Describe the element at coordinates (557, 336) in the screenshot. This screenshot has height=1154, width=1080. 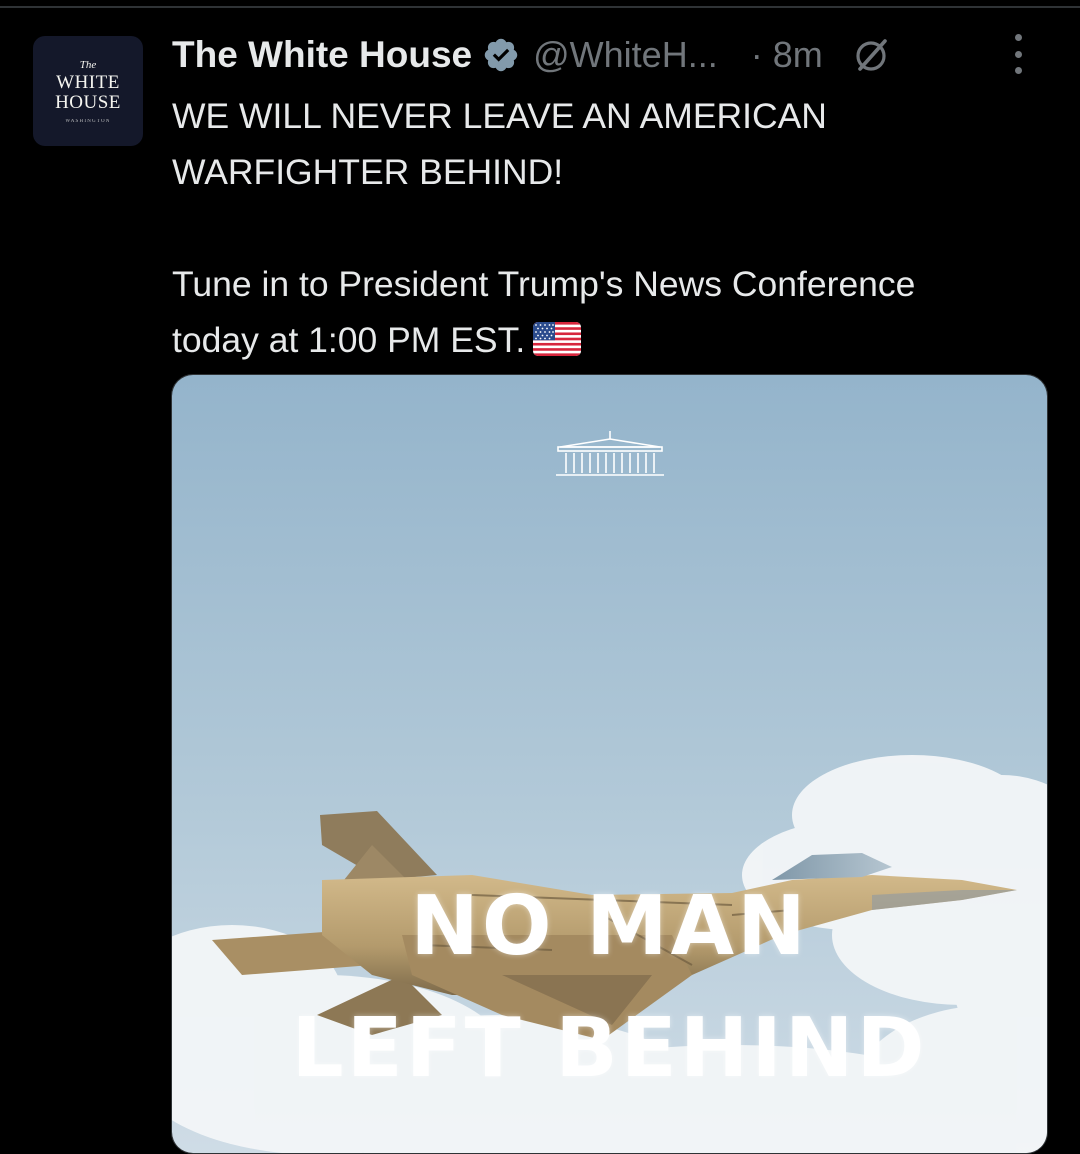
I see `us-flag-emoji` at that location.